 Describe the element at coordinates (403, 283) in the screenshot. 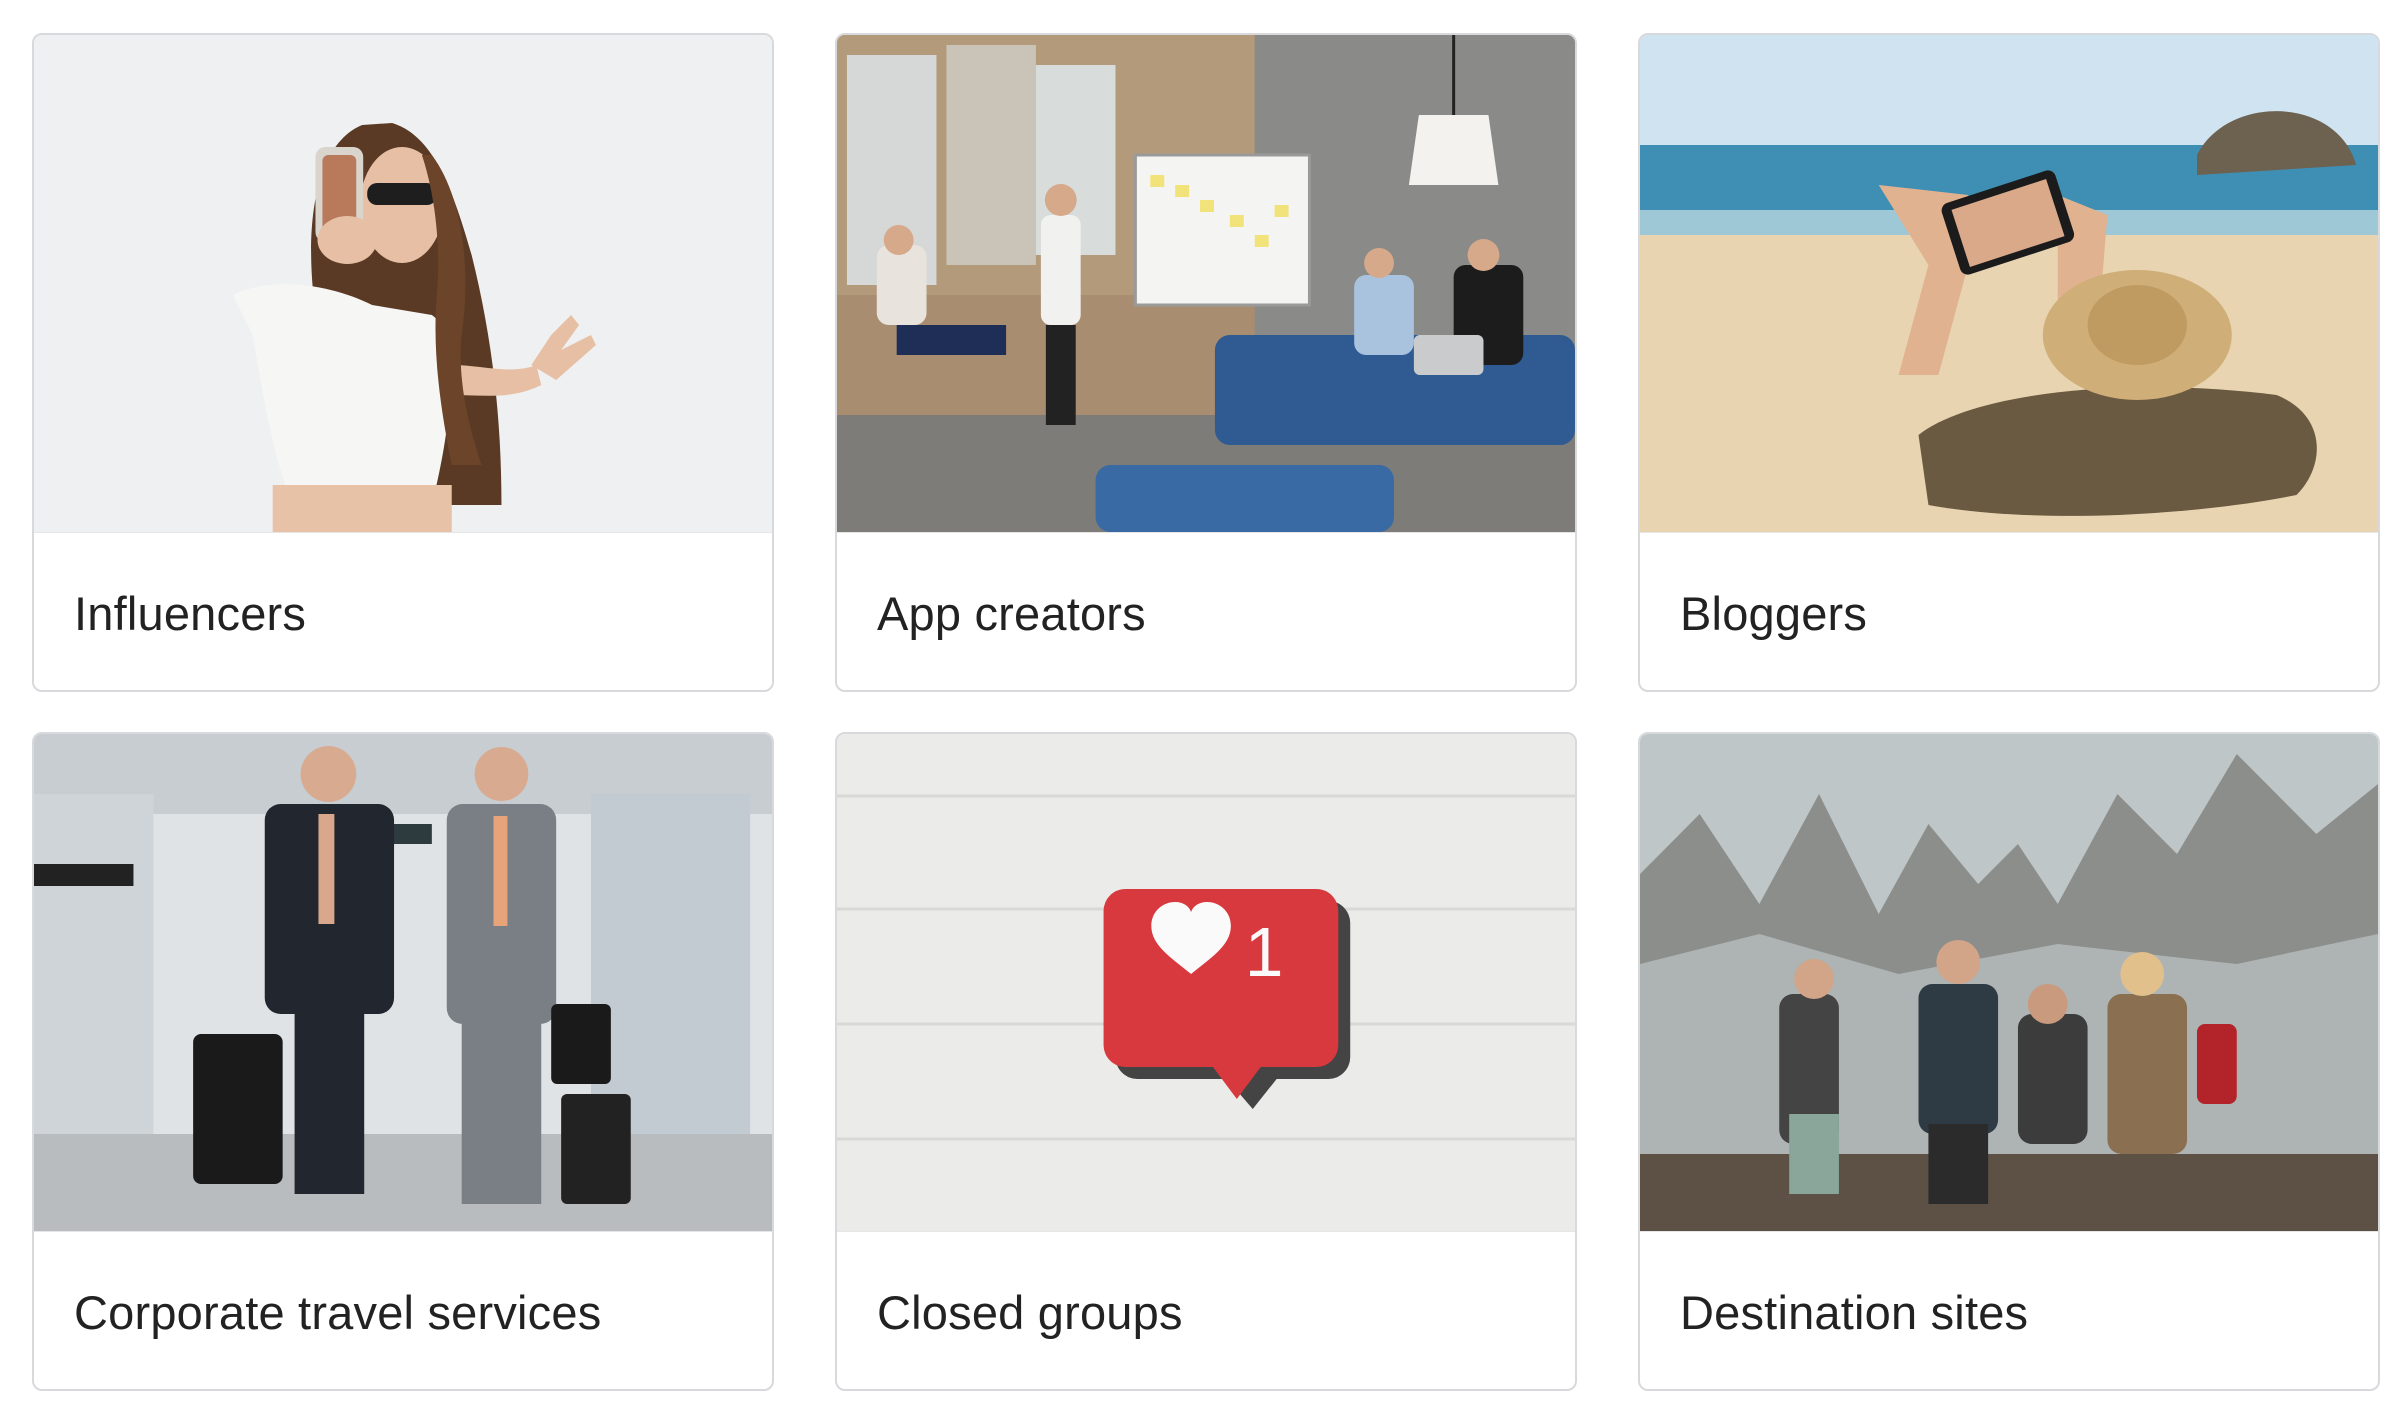

I see `woman-taking-selfie-image` at that location.